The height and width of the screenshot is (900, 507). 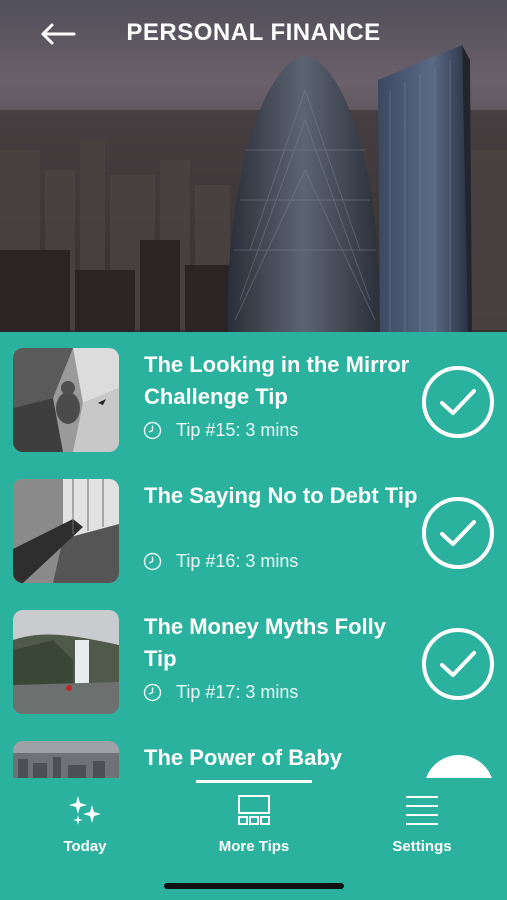 I want to click on tab-today: Today, so click(x=85, y=825).